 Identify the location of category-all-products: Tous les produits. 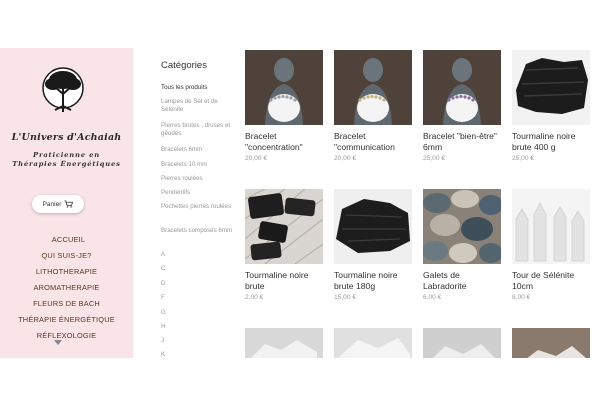
(200, 88).